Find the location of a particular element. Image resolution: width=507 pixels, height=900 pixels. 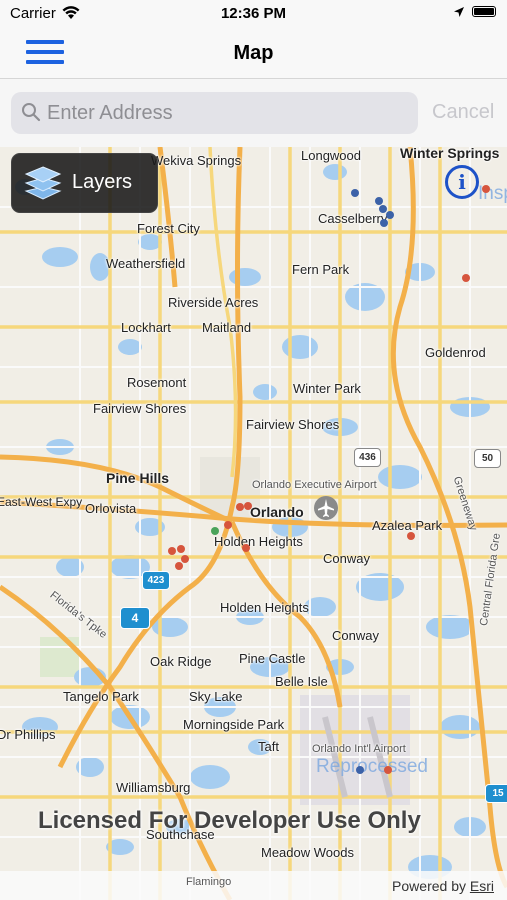

route-shield: 50 is located at coordinates (487, 458).